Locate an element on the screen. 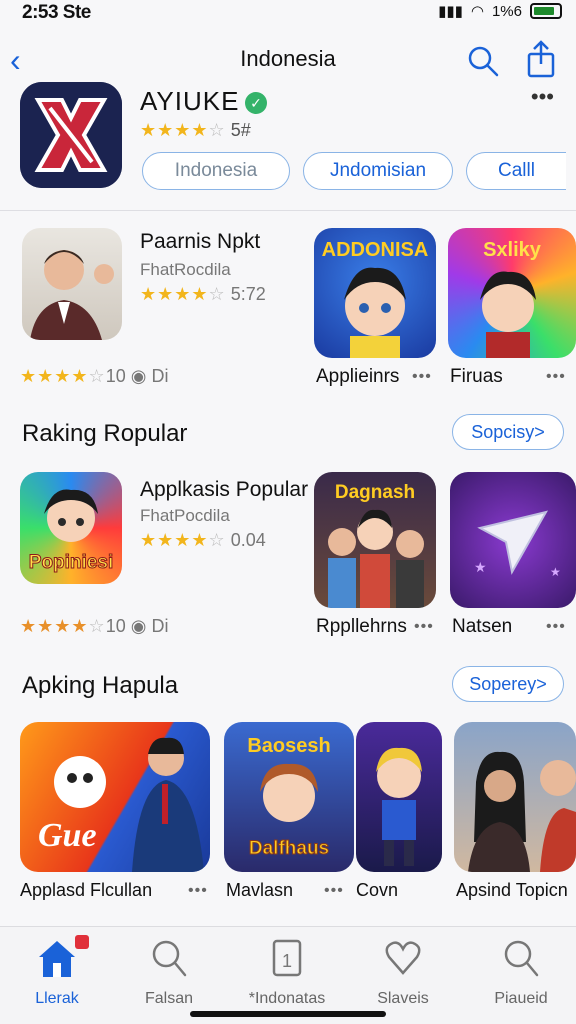 Image resolution: width=576 pixels, height=1024 pixels. divider is located at coordinates (288, 210).